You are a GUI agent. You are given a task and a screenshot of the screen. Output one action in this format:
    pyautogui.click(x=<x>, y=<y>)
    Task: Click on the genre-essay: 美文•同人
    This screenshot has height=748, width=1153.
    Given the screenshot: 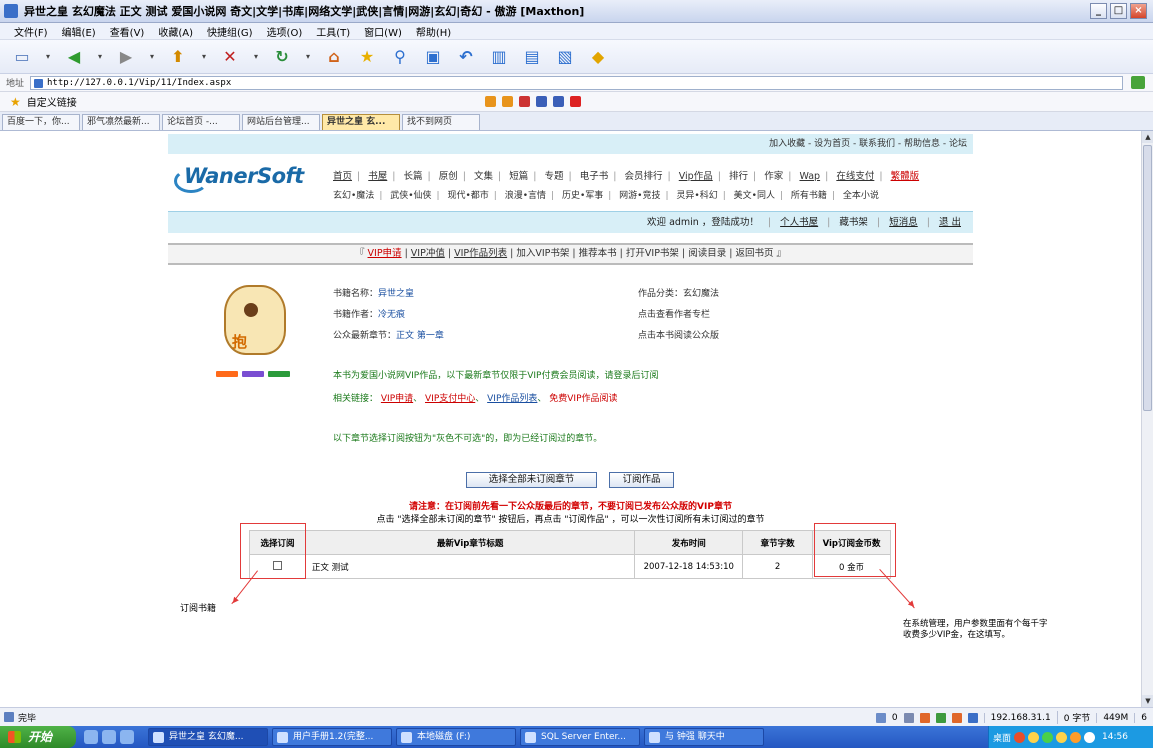 What is the action you would take?
    pyautogui.click(x=754, y=196)
    